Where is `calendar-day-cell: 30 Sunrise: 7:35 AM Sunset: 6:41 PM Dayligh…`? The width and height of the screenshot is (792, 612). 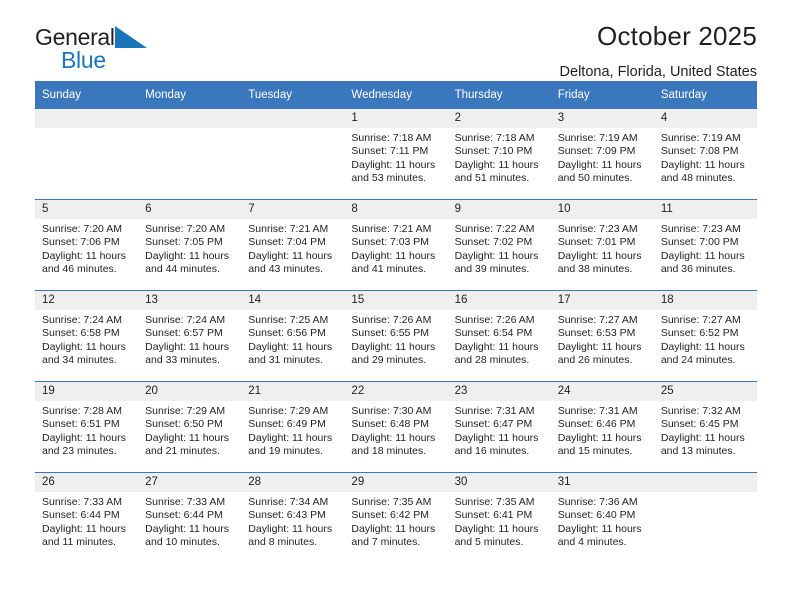 calendar-day-cell: 30 Sunrise: 7:35 AM Sunset: 6:41 PM Dayligh… is located at coordinates (499, 517).